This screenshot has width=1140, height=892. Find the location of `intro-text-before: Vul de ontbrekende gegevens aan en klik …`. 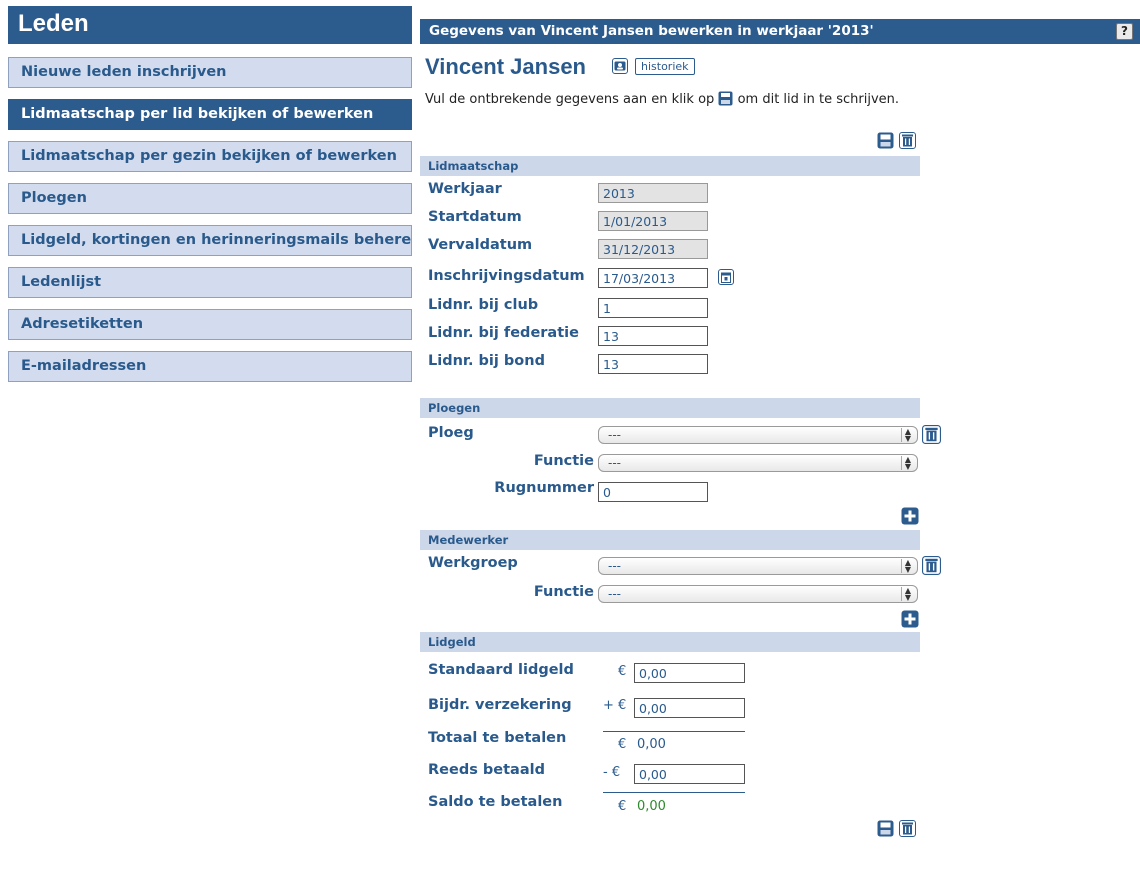

intro-text-before: Vul de ontbrekende gegevens aan en klik … is located at coordinates (570, 99).